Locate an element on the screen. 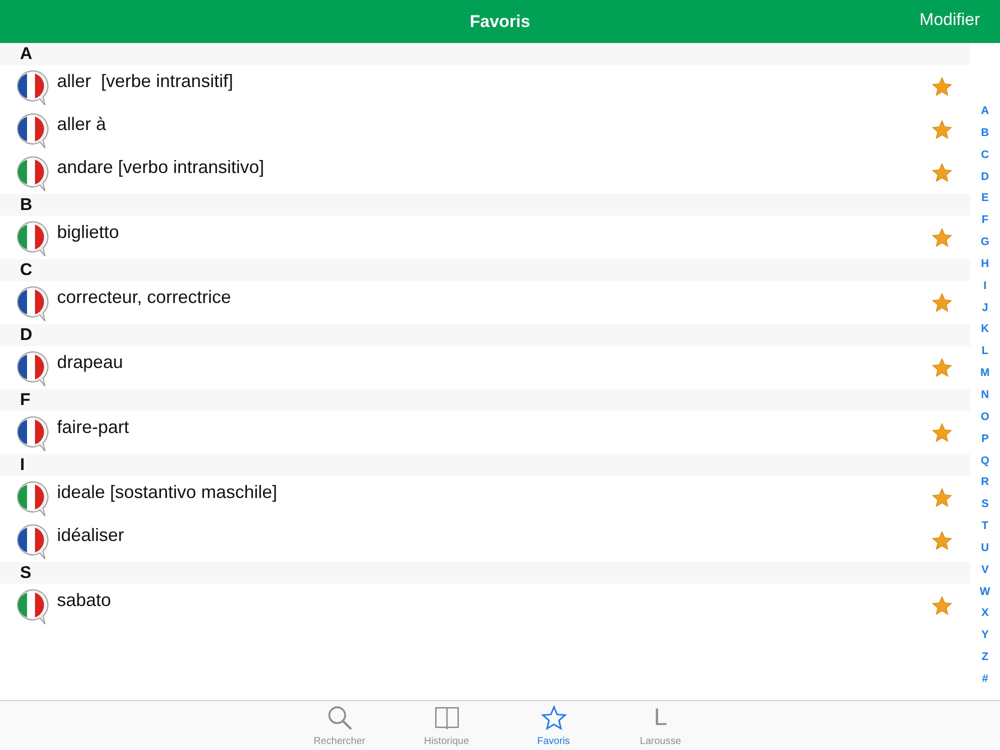 The height and width of the screenshot is (750, 1000). index-letter: # is located at coordinates (985, 679).